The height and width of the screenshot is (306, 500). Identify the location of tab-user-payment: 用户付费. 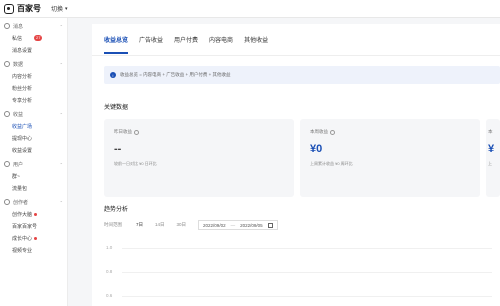
(186, 40).